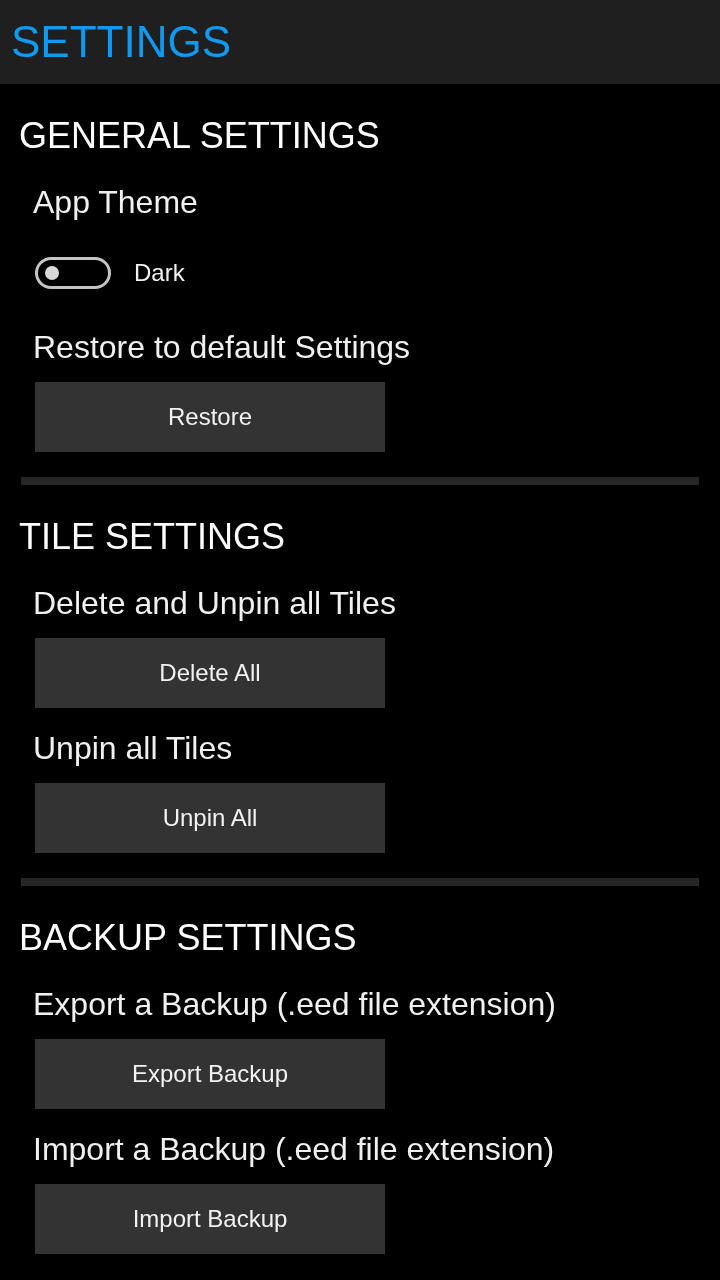 Image resolution: width=720 pixels, height=1280 pixels. What do you see at coordinates (294, 1149) in the screenshot?
I see `setting-label: Import a Backup (.eed file extension)` at bounding box center [294, 1149].